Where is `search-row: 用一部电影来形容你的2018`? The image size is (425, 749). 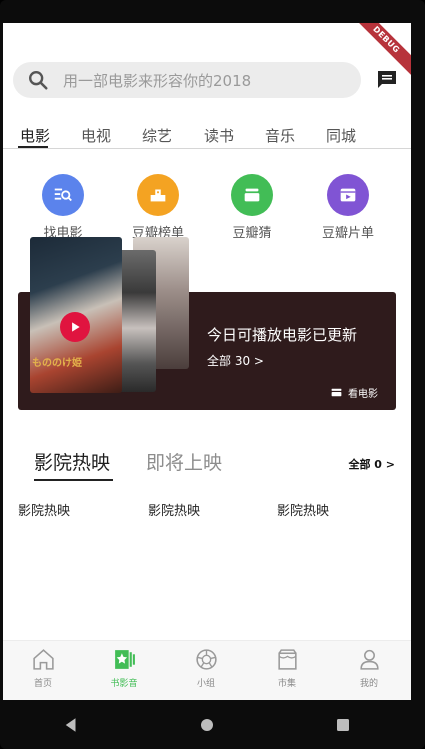 search-row: 用一部电影来形容你的2018 is located at coordinates (207, 80).